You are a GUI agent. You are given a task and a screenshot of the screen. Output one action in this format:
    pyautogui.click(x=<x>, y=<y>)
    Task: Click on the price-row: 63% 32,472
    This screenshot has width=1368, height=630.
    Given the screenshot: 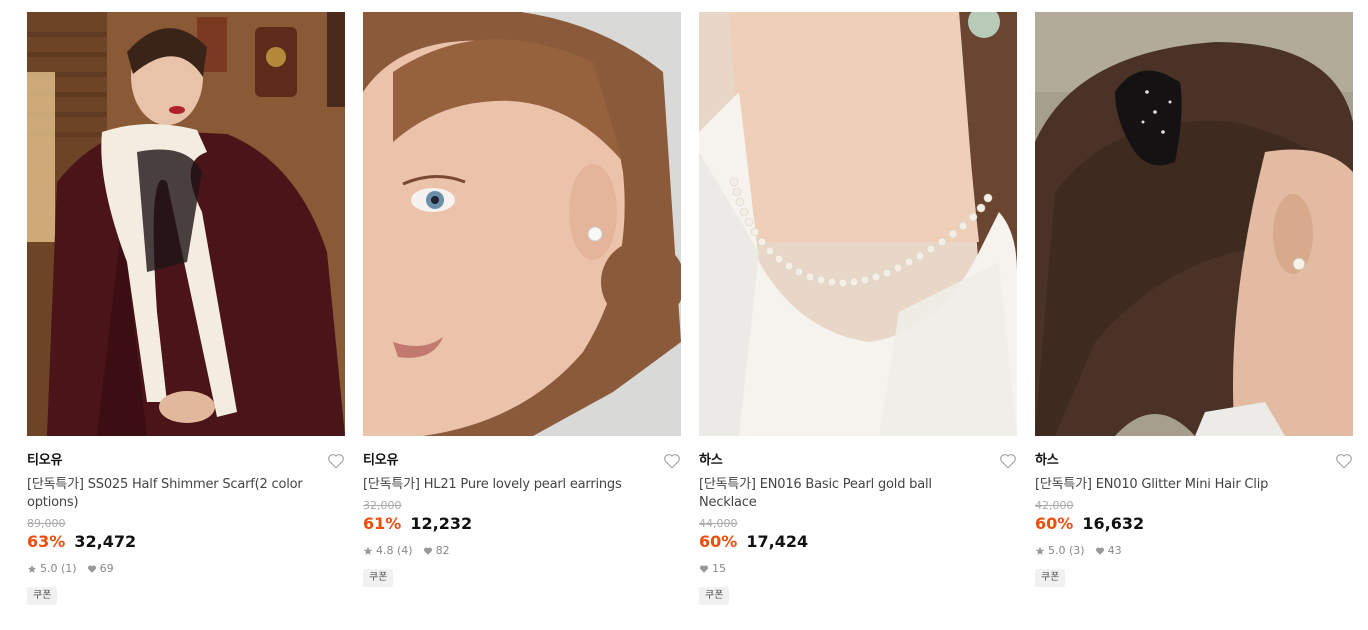 What is the action you would take?
    pyautogui.click(x=186, y=542)
    